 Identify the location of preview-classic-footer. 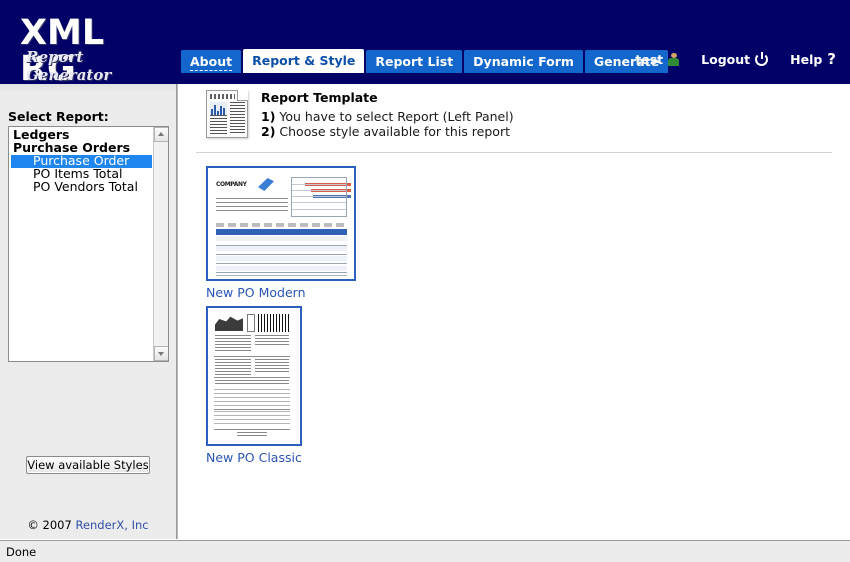
(252, 434).